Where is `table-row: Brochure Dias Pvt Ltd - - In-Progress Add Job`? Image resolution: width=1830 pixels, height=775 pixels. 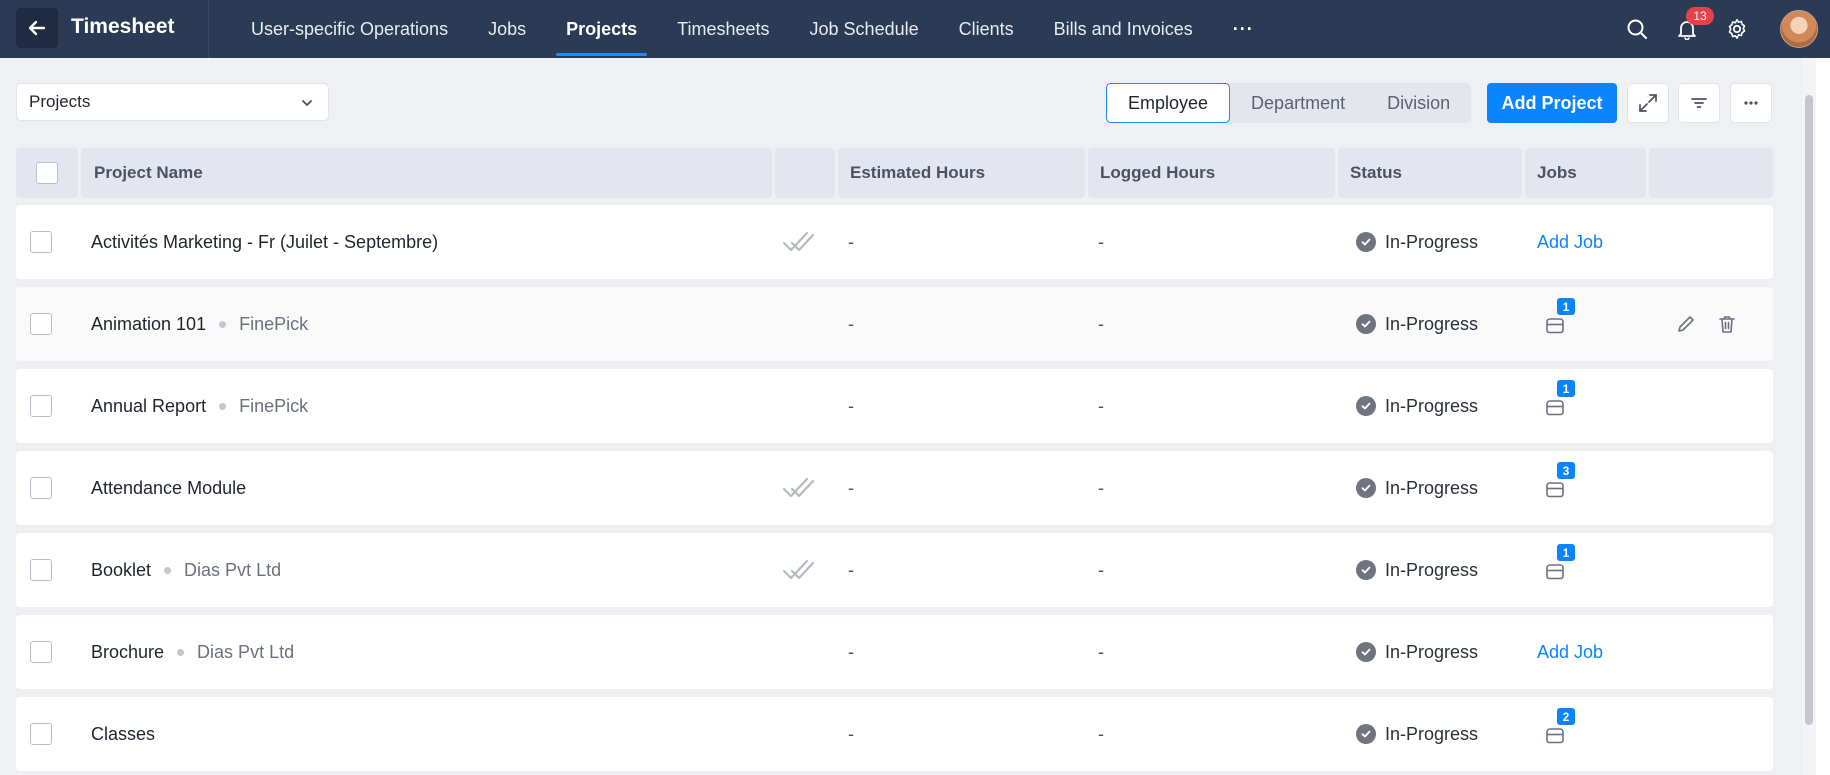
table-row: Brochure Dias Pvt Ltd - - In-Progress Add Job is located at coordinates (894, 652).